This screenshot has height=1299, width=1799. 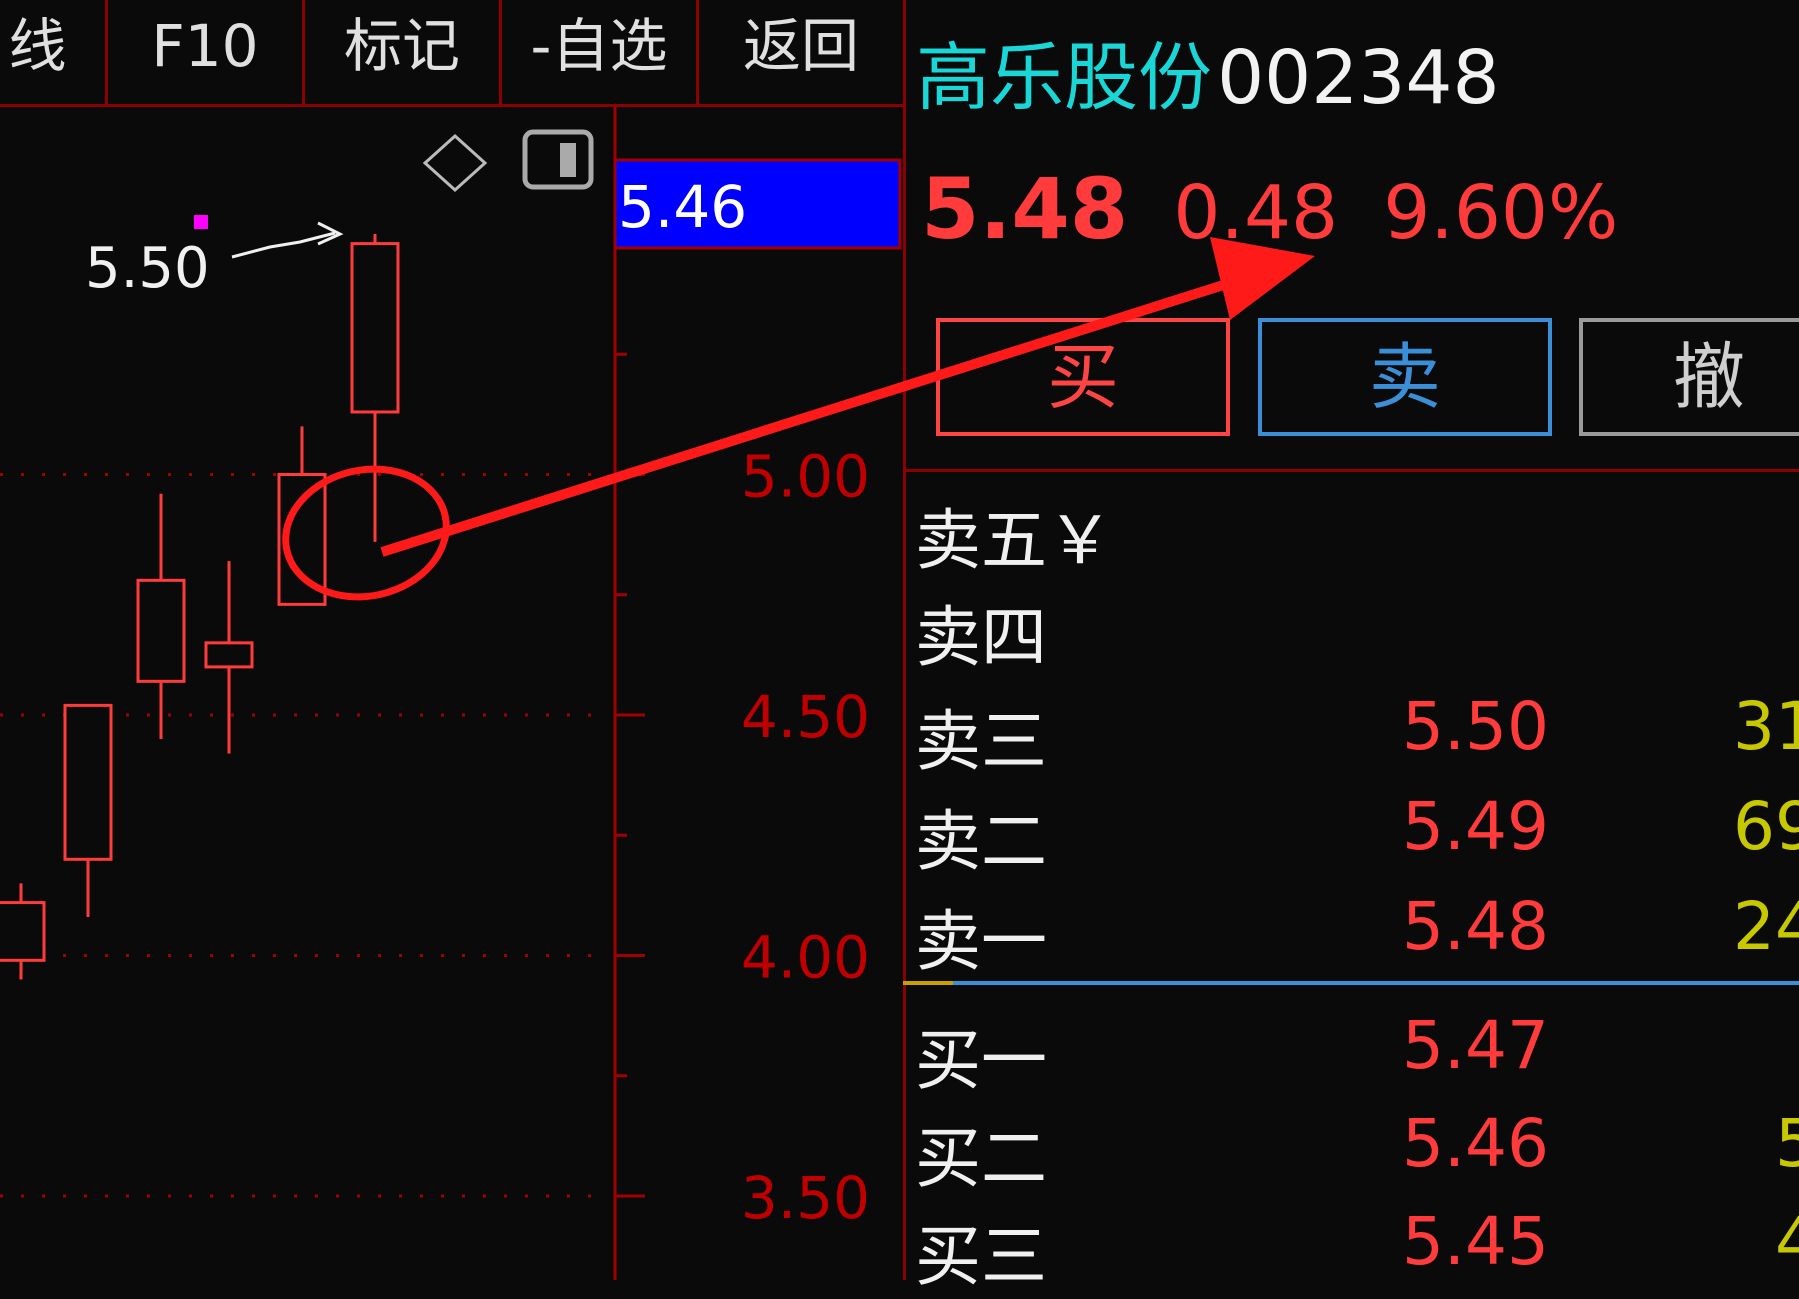 What do you see at coordinates (1475, 1045) in the screenshot?
I see `bid1-price: 5.47` at bounding box center [1475, 1045].